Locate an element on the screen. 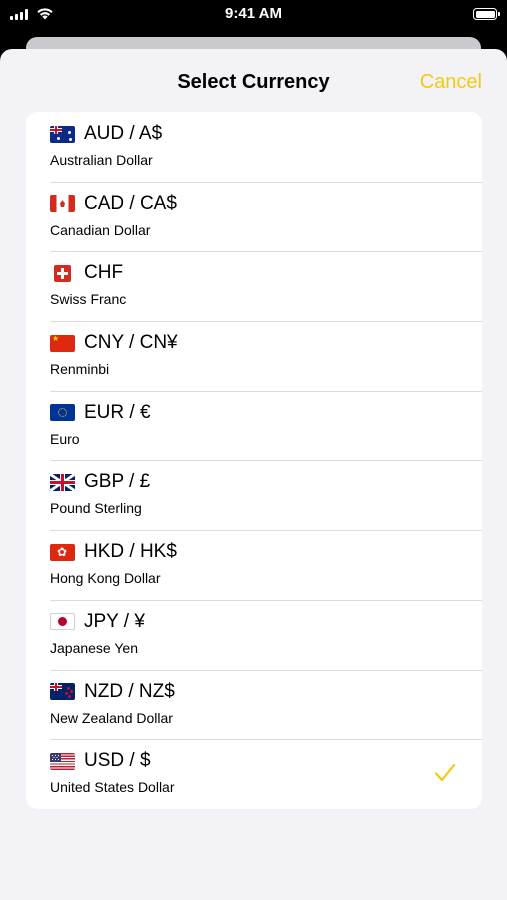  currency-code: CHF is located at coordinates (104, 273).